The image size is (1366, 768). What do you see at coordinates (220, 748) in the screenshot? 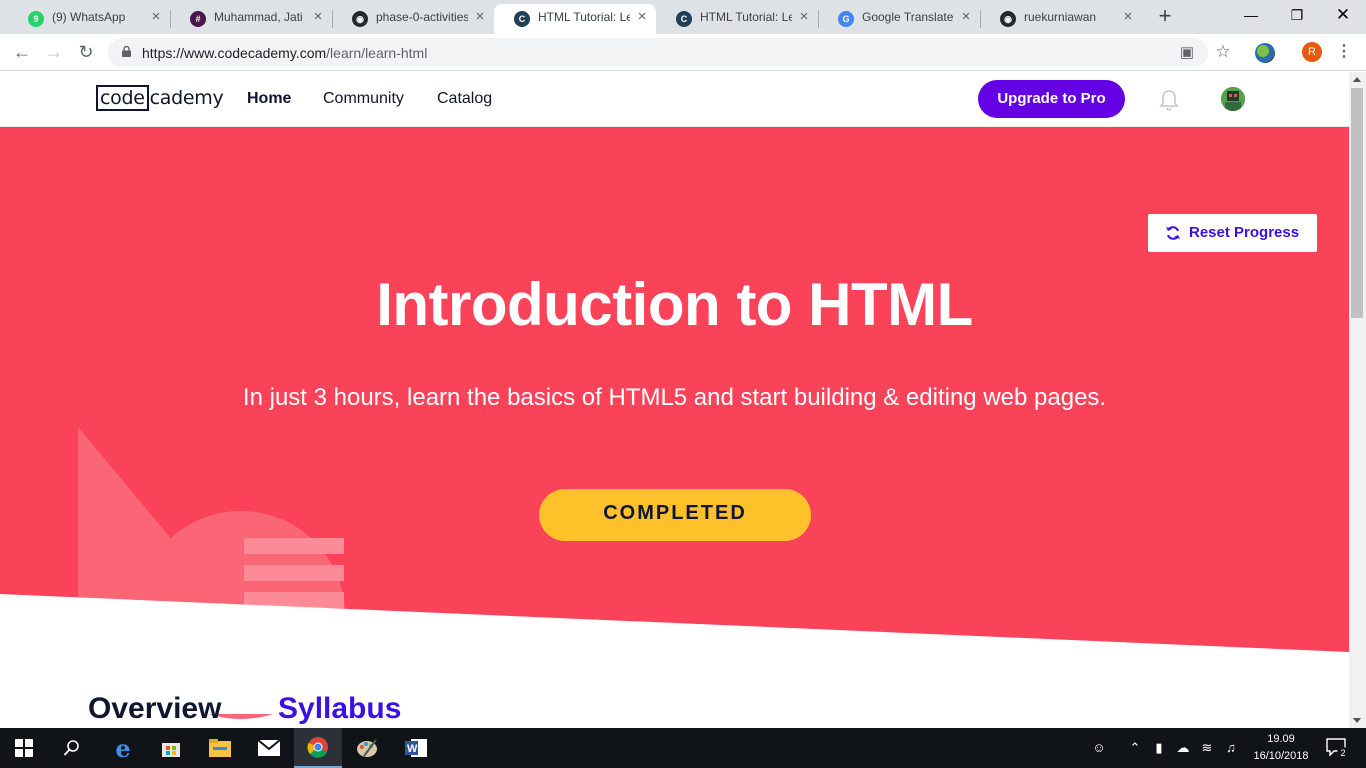
I see `file-explorer-icon` at bounding box center [220, 748].